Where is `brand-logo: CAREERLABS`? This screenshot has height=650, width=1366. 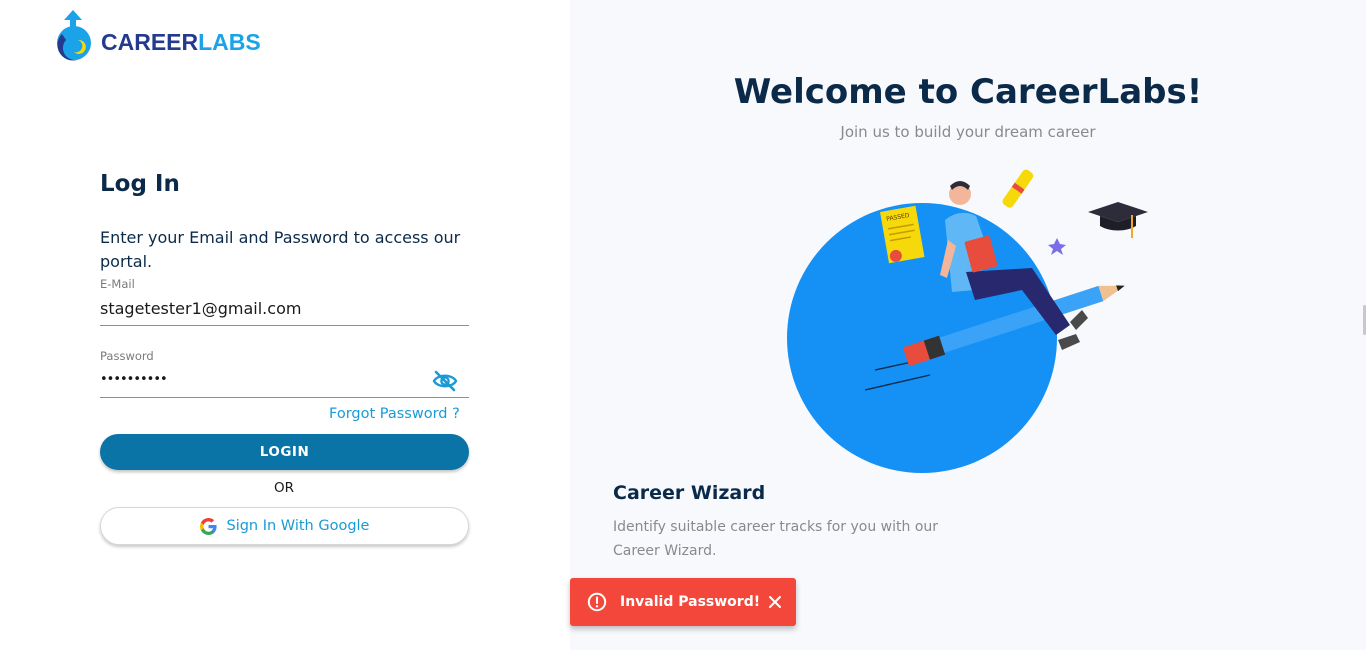 brand-logo: CAREERLABS is located at coordinates (157, 37).